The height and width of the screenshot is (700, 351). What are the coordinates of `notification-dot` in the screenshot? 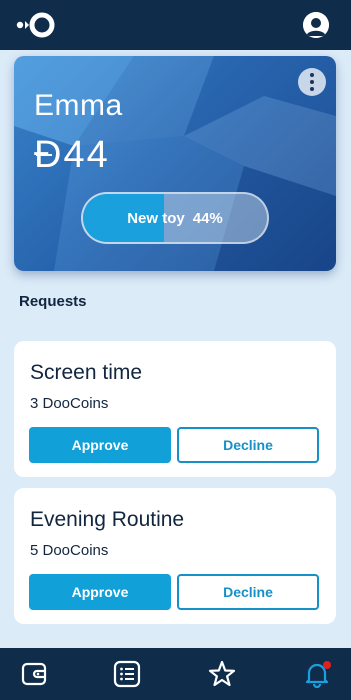 It's located at (327, 665).